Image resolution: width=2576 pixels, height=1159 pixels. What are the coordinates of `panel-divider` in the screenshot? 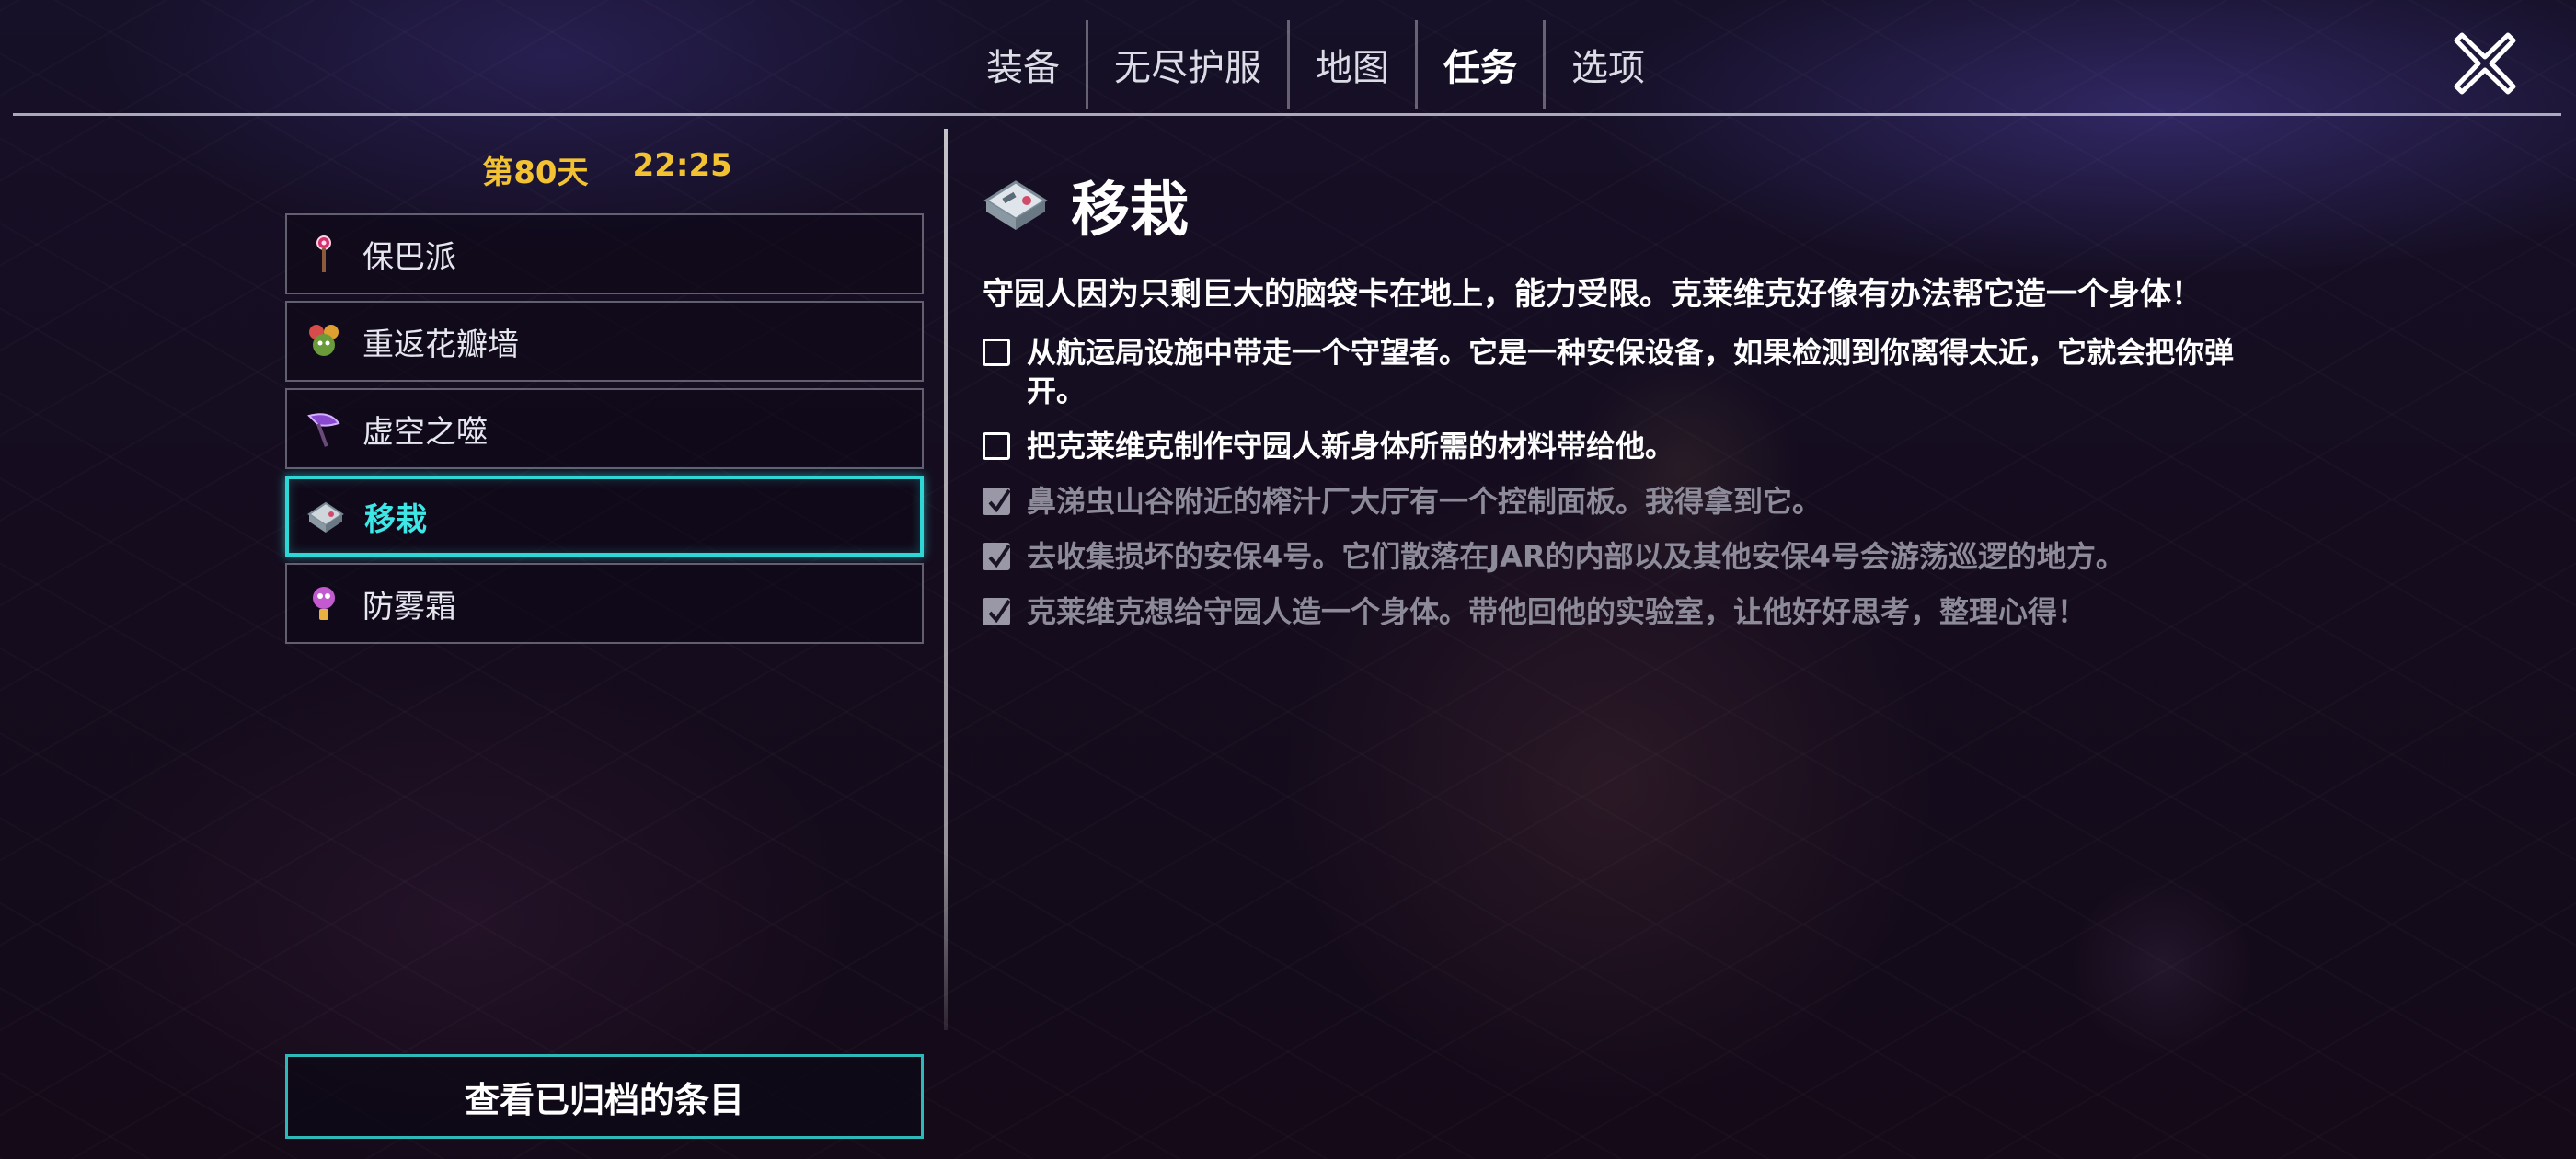 It's located at (946, 579).